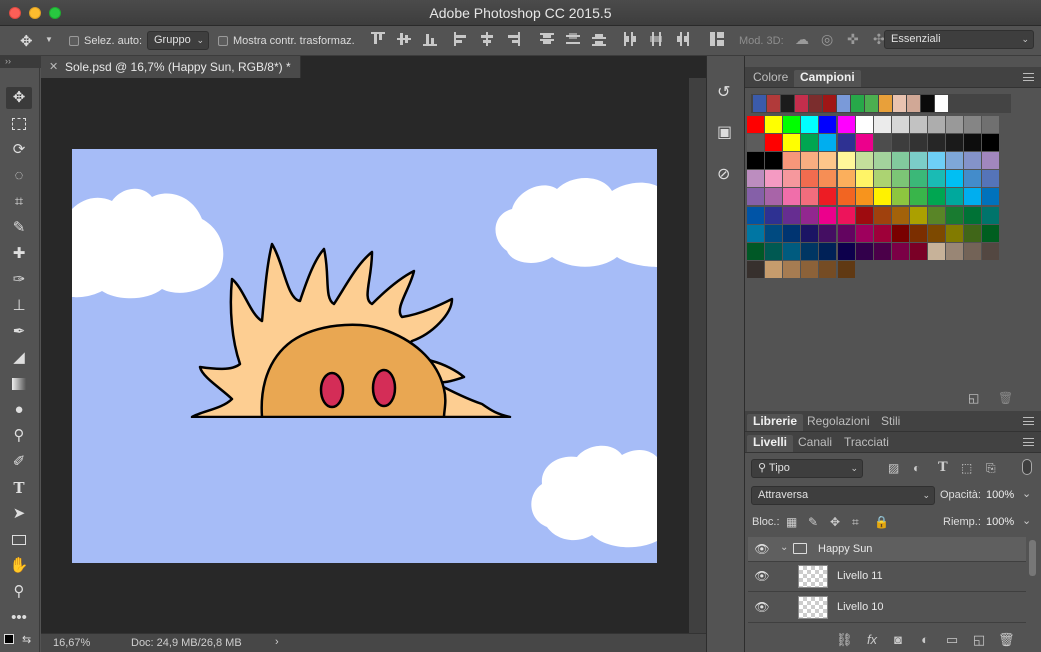 This screenshot has height=652, width=1041. I want to click on tab-canali: Canali, so click(815, 443).